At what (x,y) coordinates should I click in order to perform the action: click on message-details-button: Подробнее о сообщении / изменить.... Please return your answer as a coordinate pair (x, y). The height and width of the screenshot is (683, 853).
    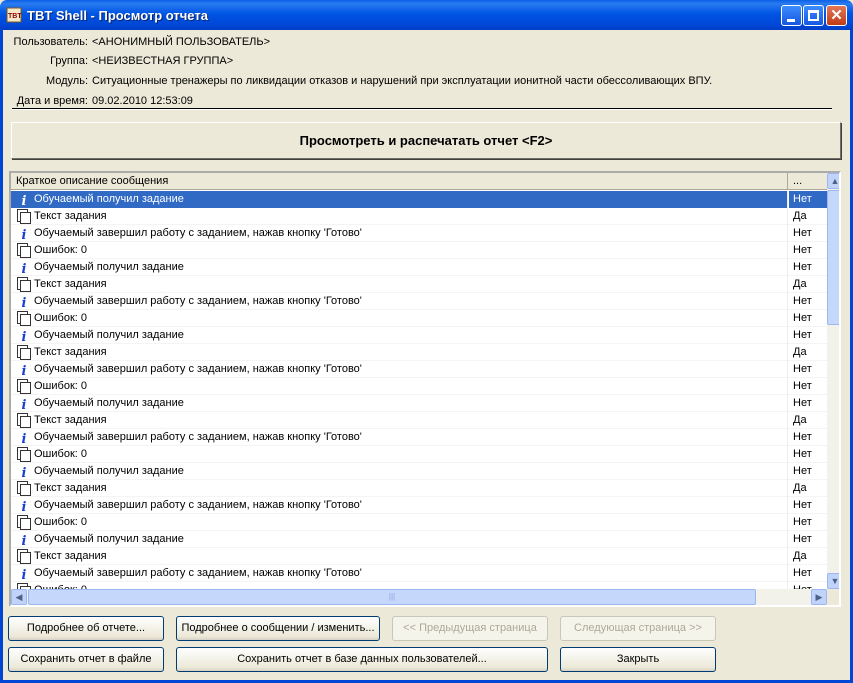
    Looking at the image, I should click on (278, 628).